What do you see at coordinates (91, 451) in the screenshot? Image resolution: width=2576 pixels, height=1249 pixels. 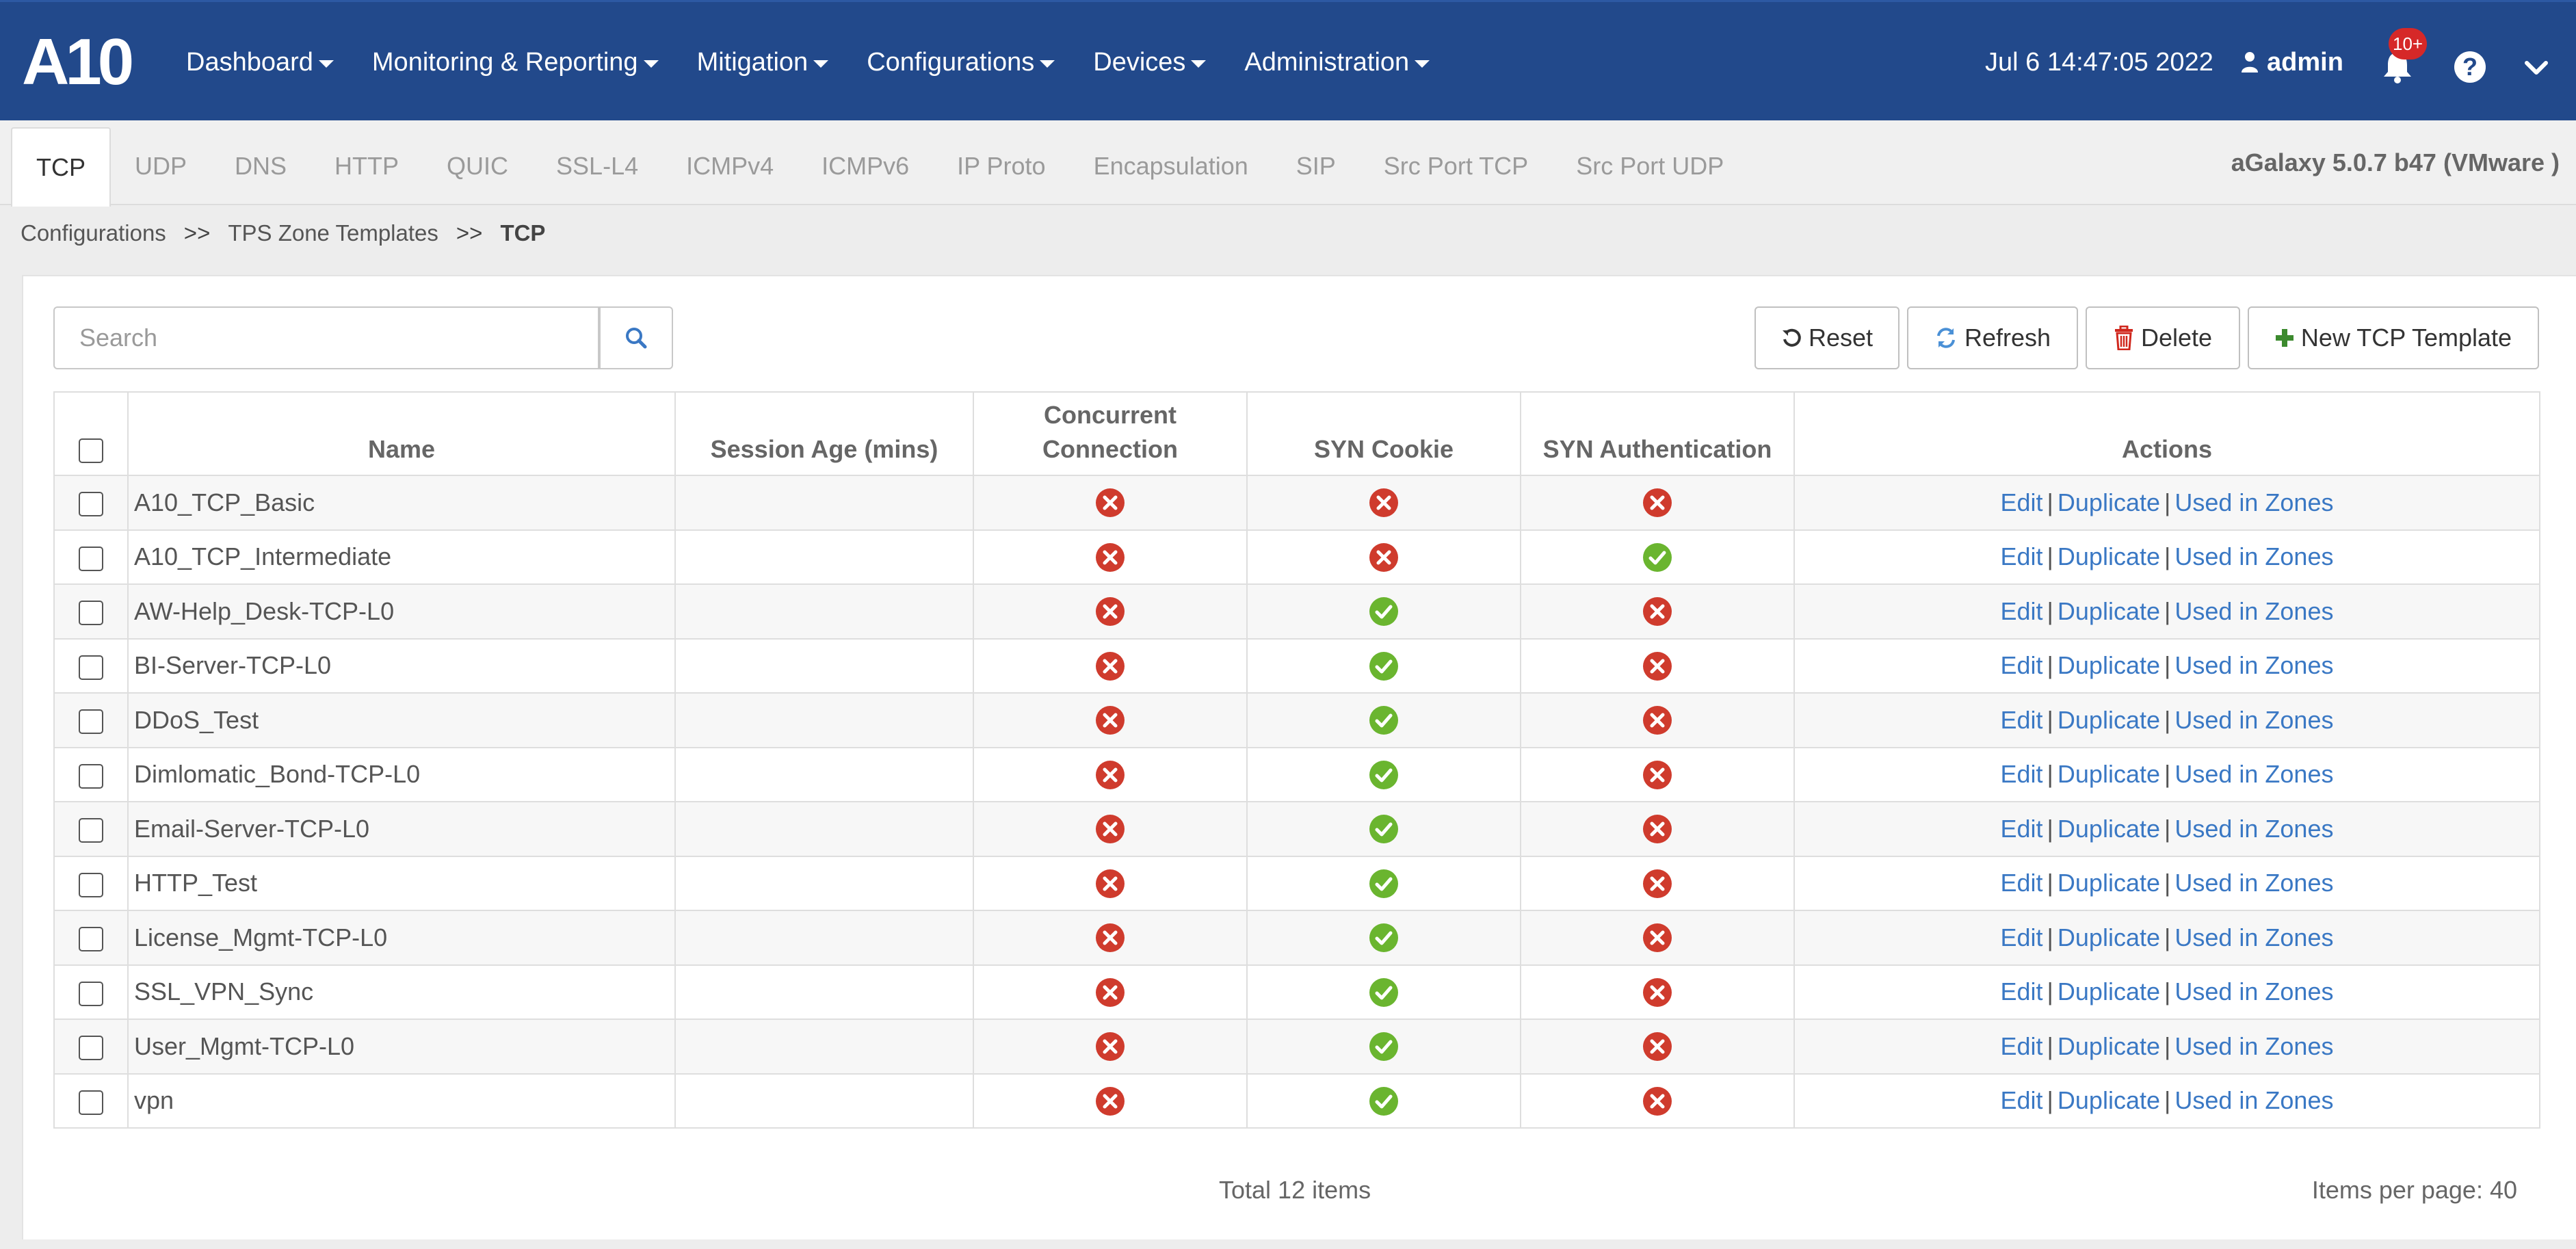 I see `select-all-checkbox` at bounding box center [91, 451].